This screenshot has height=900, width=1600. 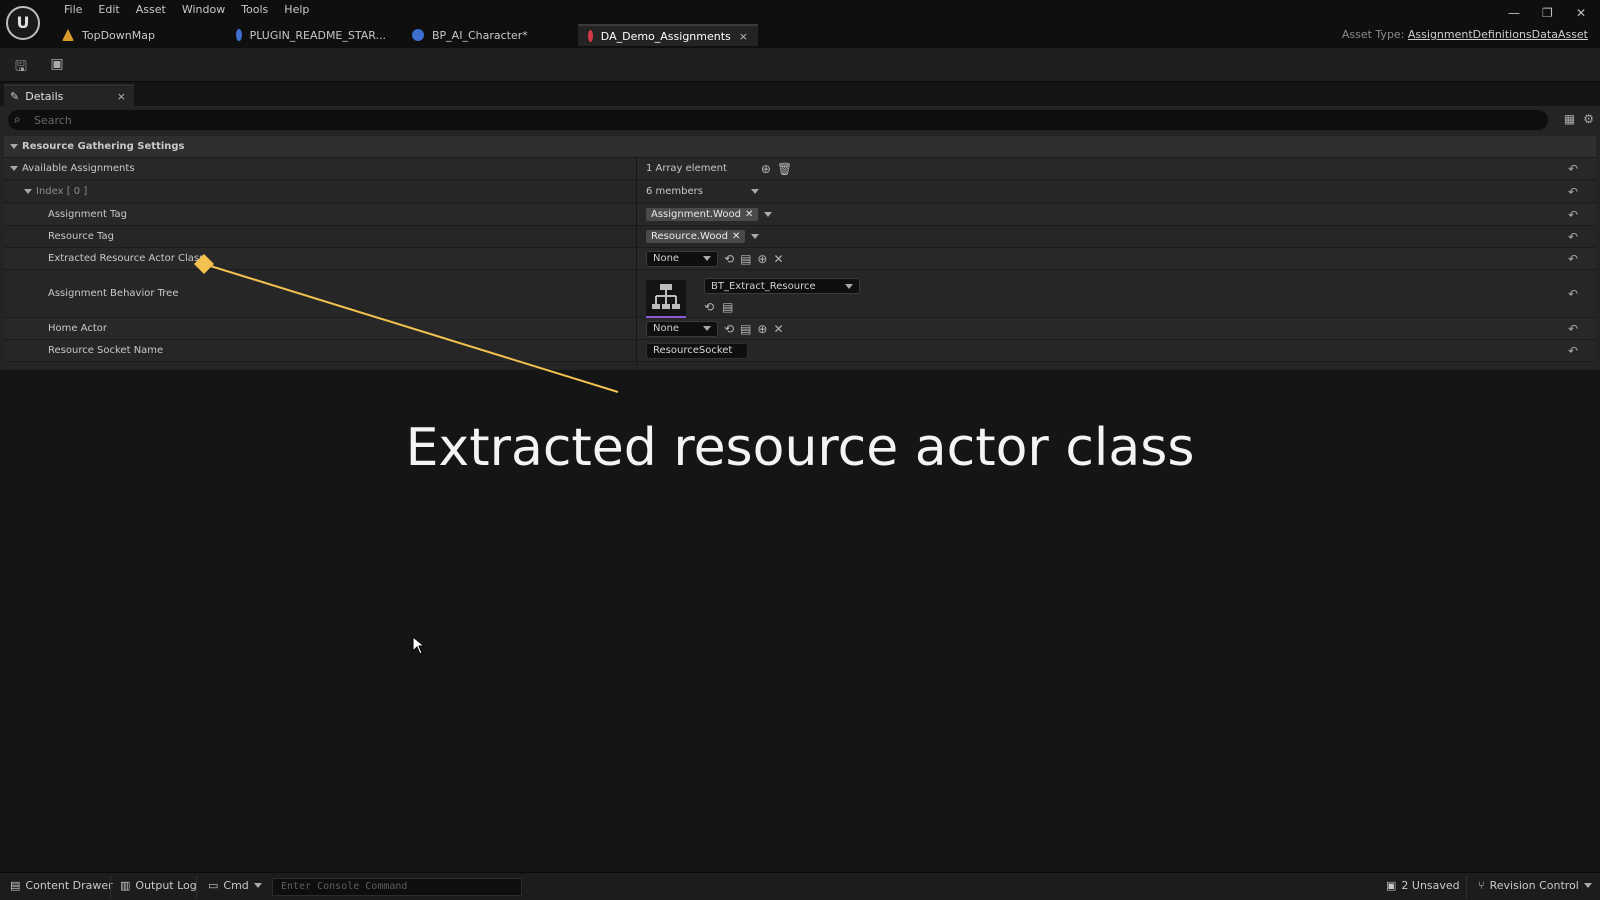 What do you see at coordinates (69, 885) in the screenshot?
I see `content-drawer-label: Content Drawer` at bounding box center [69, 885].